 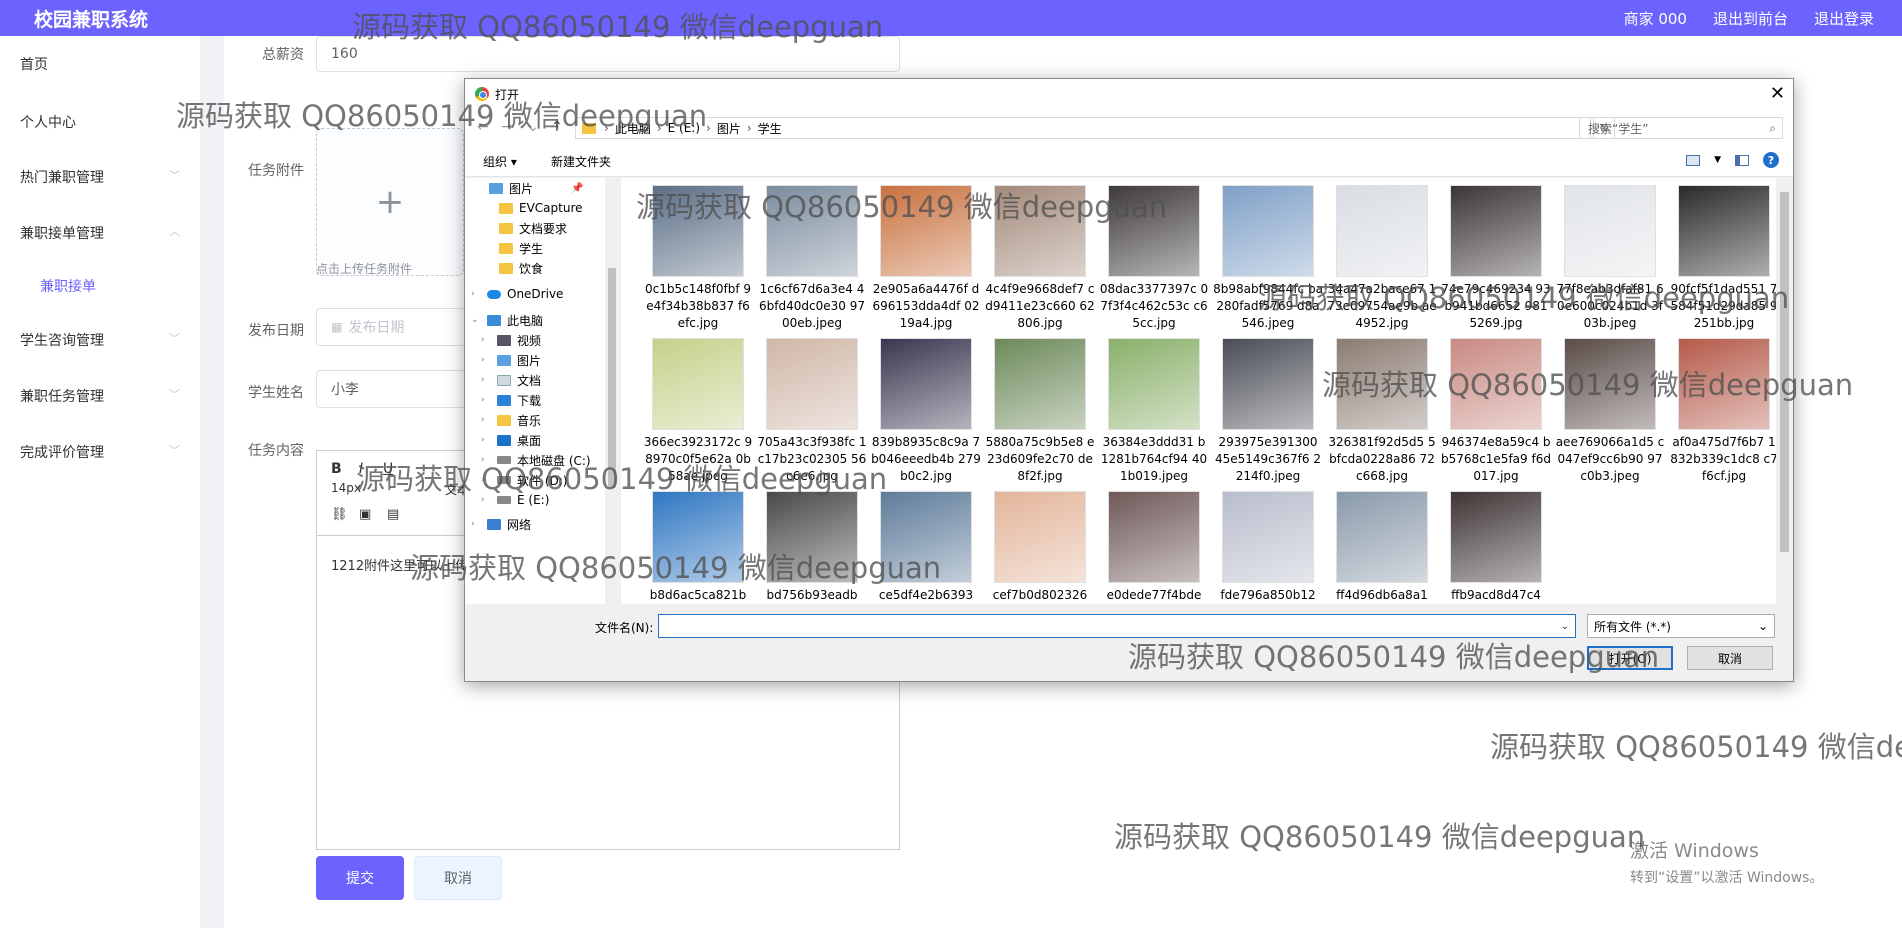 What do you see at coordinates (100, 233) in the screenshot?
I see `sidebar-item-order-management: 兼职接单管理 ︿` at bounding box center [100, 233].